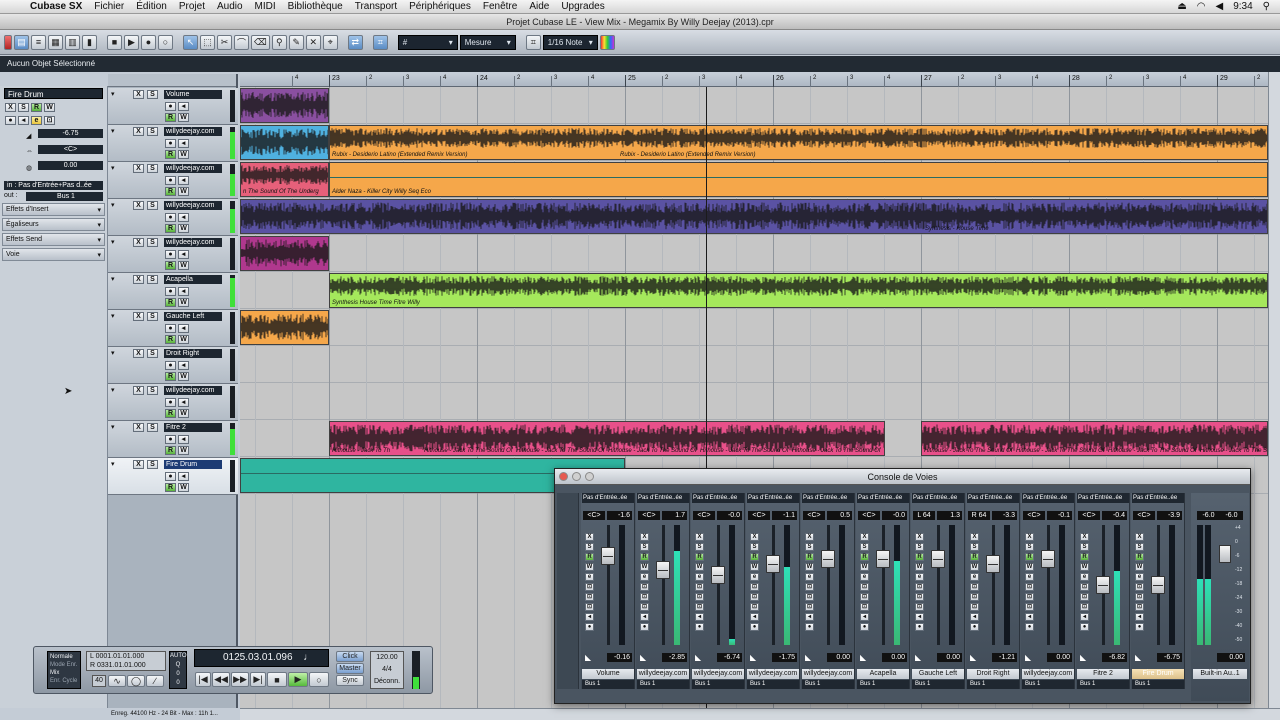 This screenshot has width=1280, height=720. I want to click on track-name: Acapella, so click(193, 279).